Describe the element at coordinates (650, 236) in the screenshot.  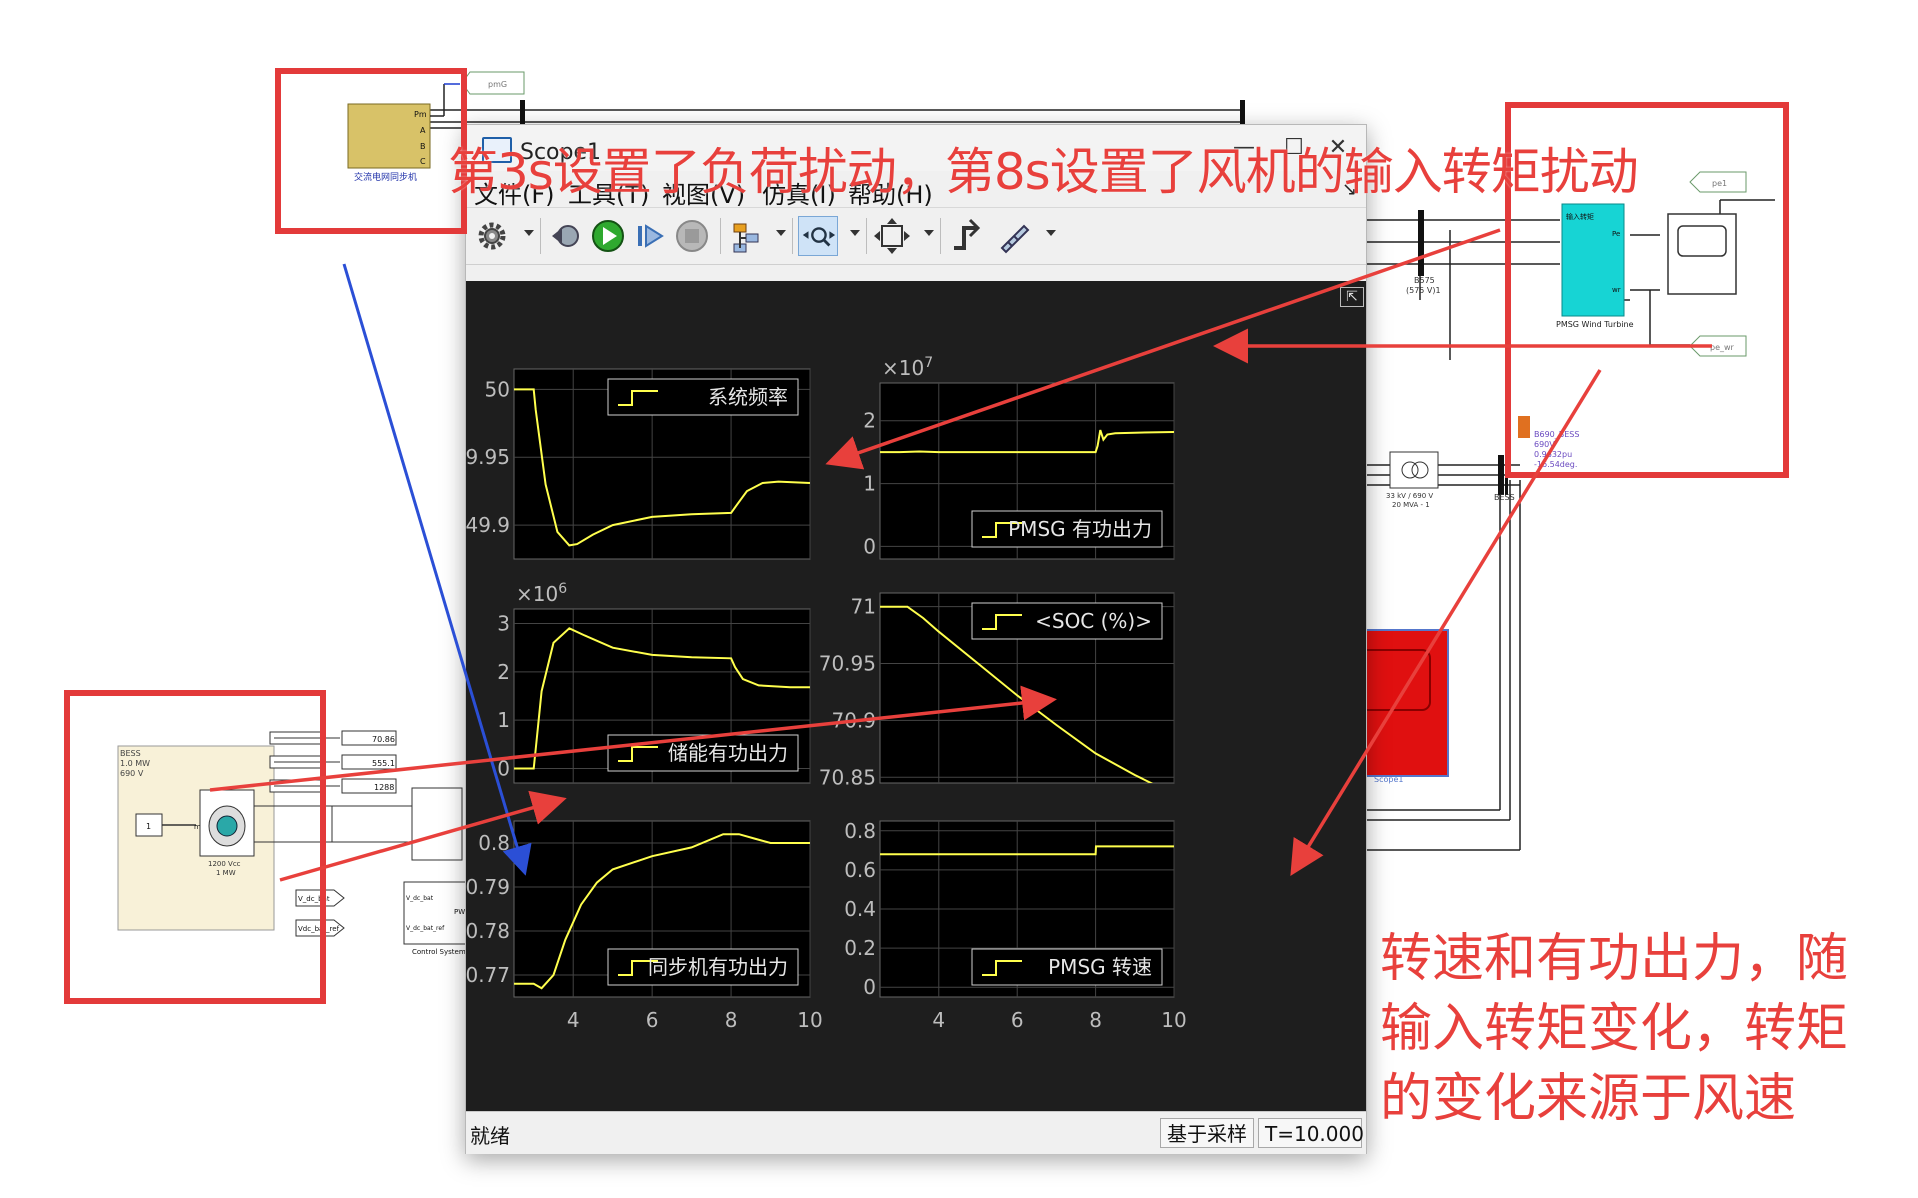
I see `step-forward-icon` at that location.